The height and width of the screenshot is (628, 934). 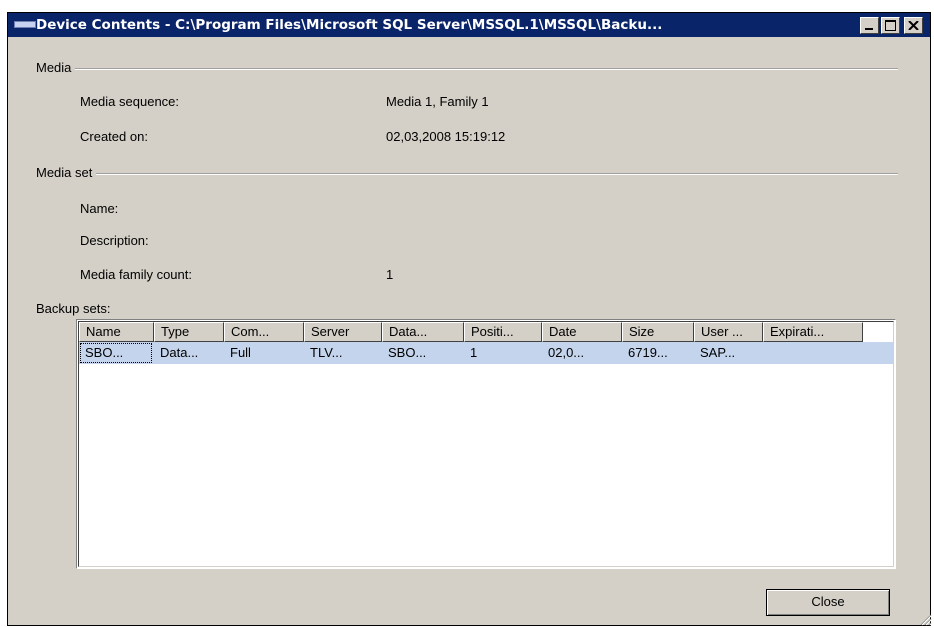 What do you see at coordinates (130, 101) in the screenshot?
I see `media-sequence-label: Media sequence:` at bounding box center [130, 101].